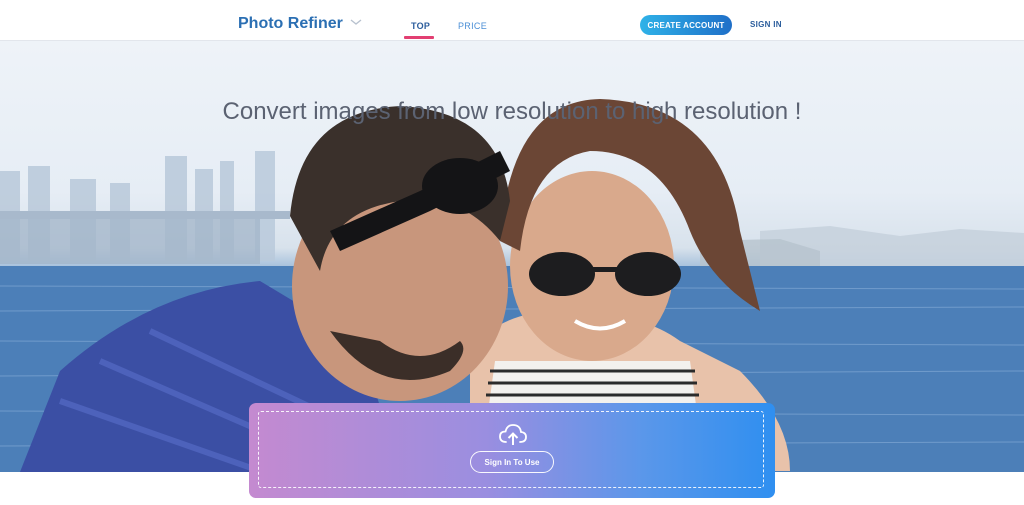 The image size is (1024, 505). What do you see at coordinates (512, 462) in the screenshot?
I see `sign-in-to-use-button: Sign In To Use` at bounding box center [512, 462].